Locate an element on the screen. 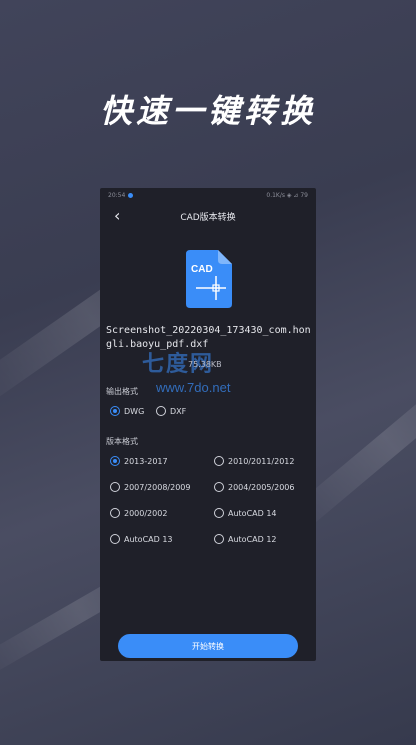  output-option-dwg: DWG is located at coordinates (127, 411).